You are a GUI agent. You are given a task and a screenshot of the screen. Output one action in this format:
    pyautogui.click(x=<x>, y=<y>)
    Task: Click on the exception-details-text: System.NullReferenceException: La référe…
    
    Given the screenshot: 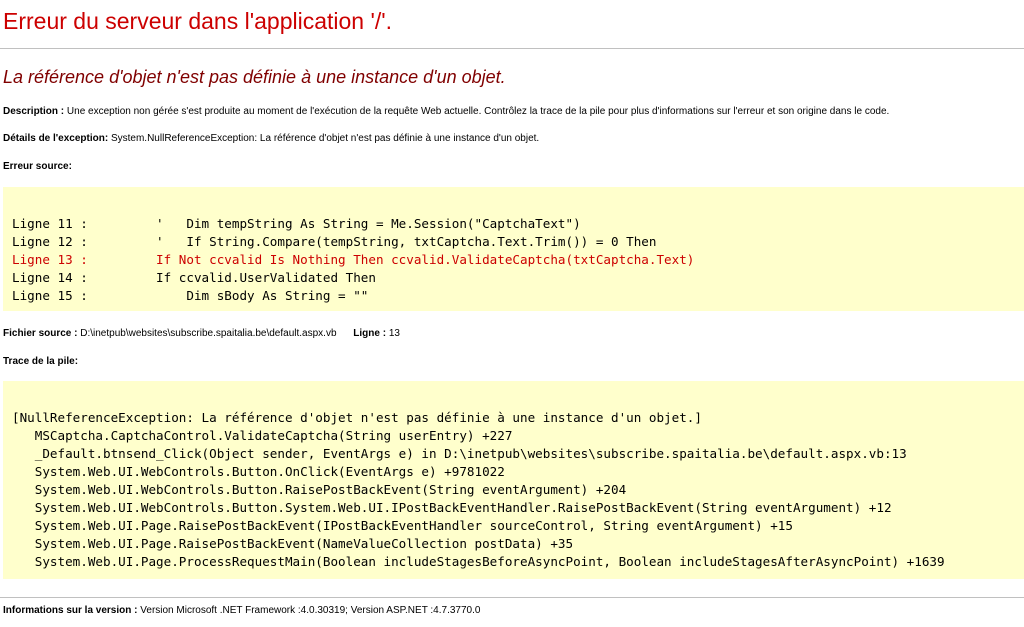 What is the action you would take?
    pyautogui.click(x=325, y=138)
    